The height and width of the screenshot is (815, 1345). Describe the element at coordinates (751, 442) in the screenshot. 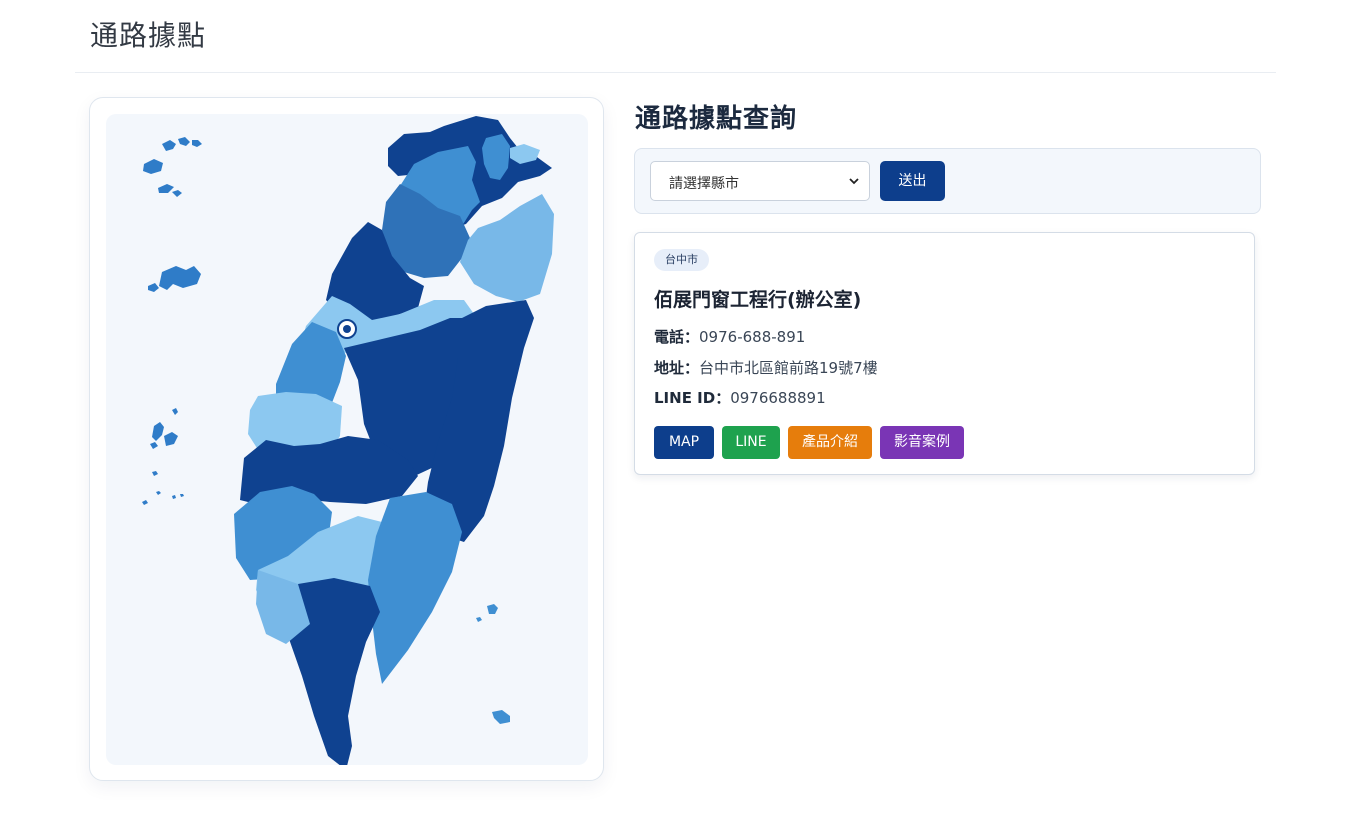

I see `line-button: LINE` at that location.